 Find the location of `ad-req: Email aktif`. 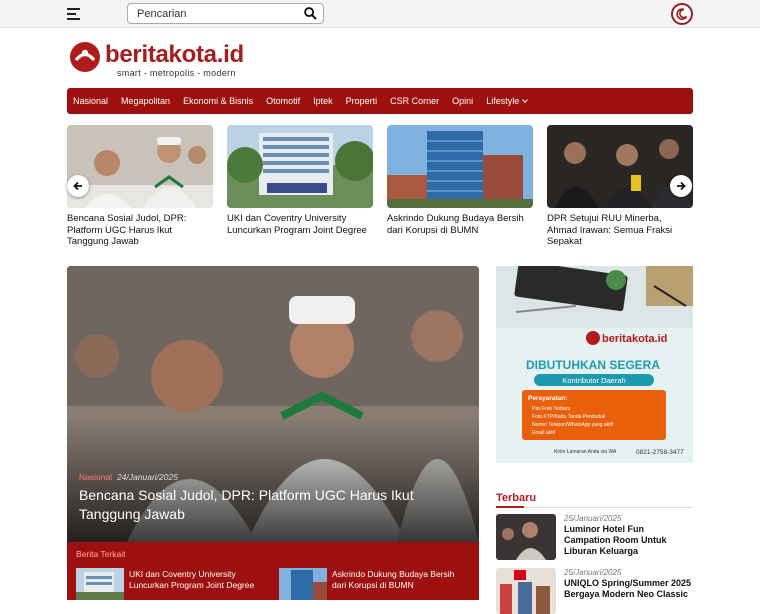

ad-req: Email aktif is located at coordinates (544, 433).